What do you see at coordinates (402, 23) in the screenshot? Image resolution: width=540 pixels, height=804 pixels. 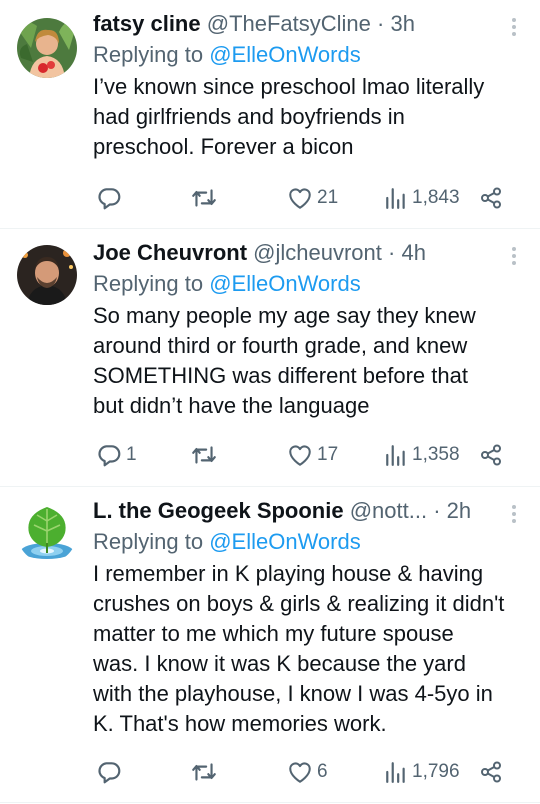 I see `timestamp: 3h` at bounding box center [402, 23].